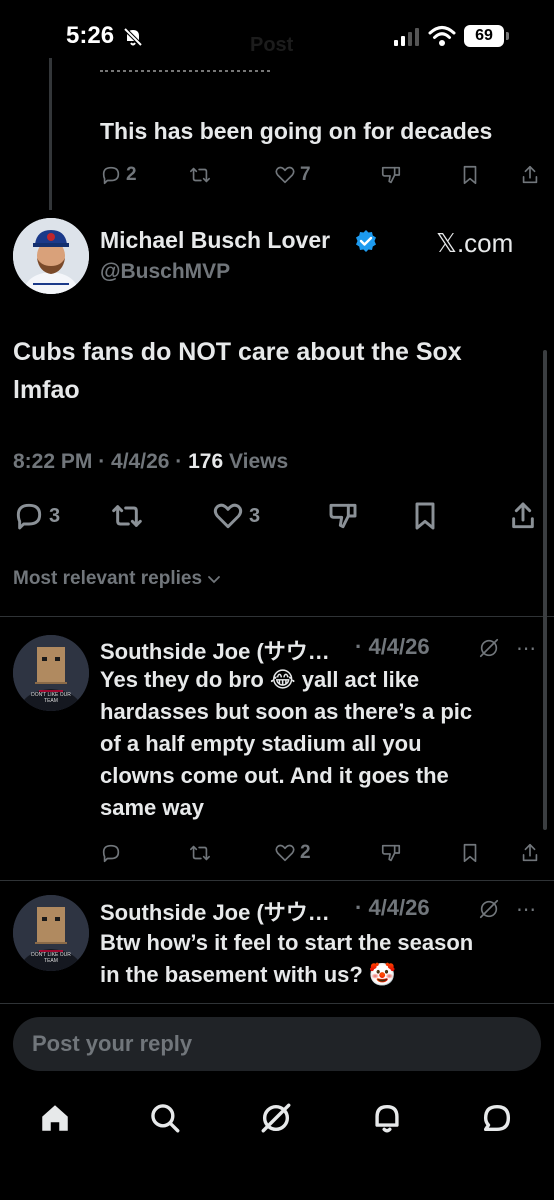  Describe the element at coordinates (248, 974) in the screenshot. I see `reply-line: in the basement with us? 🤡` at that location.